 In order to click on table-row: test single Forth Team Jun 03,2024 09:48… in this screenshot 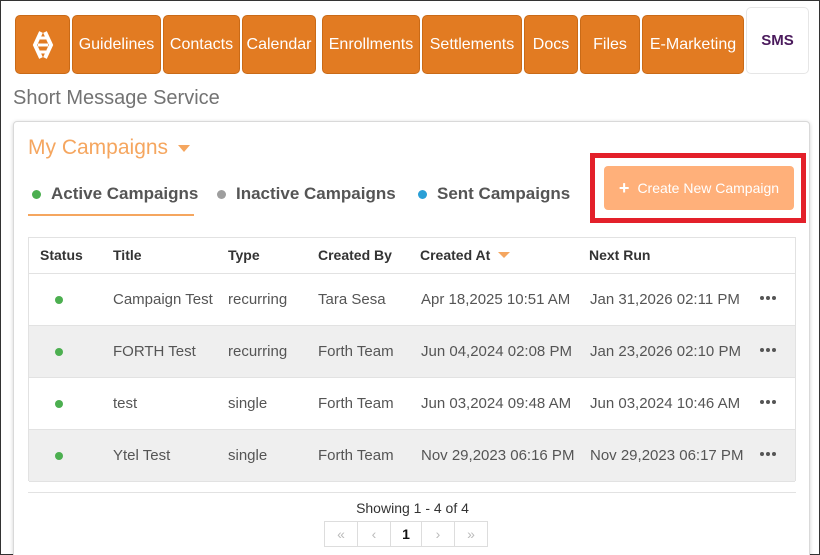, I will do `click(412, 404)`.